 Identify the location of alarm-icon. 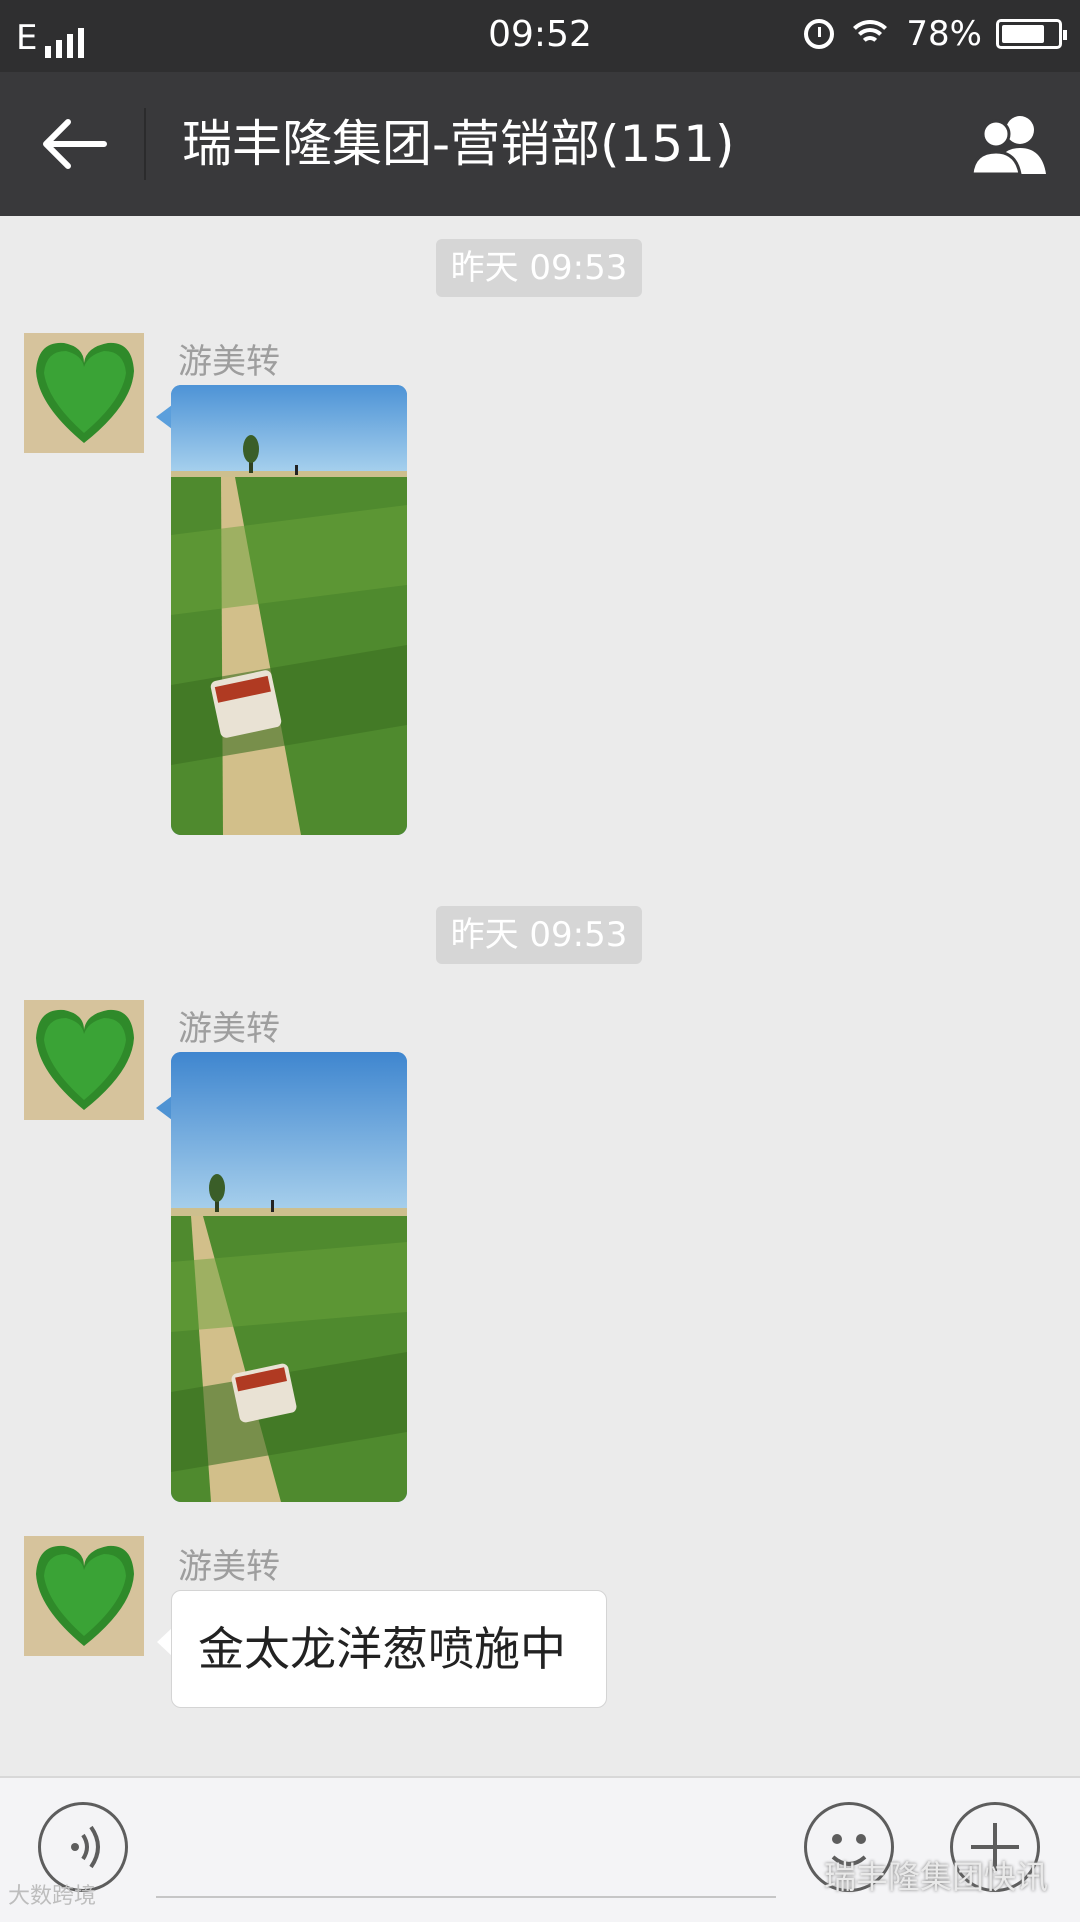
(819, 34).